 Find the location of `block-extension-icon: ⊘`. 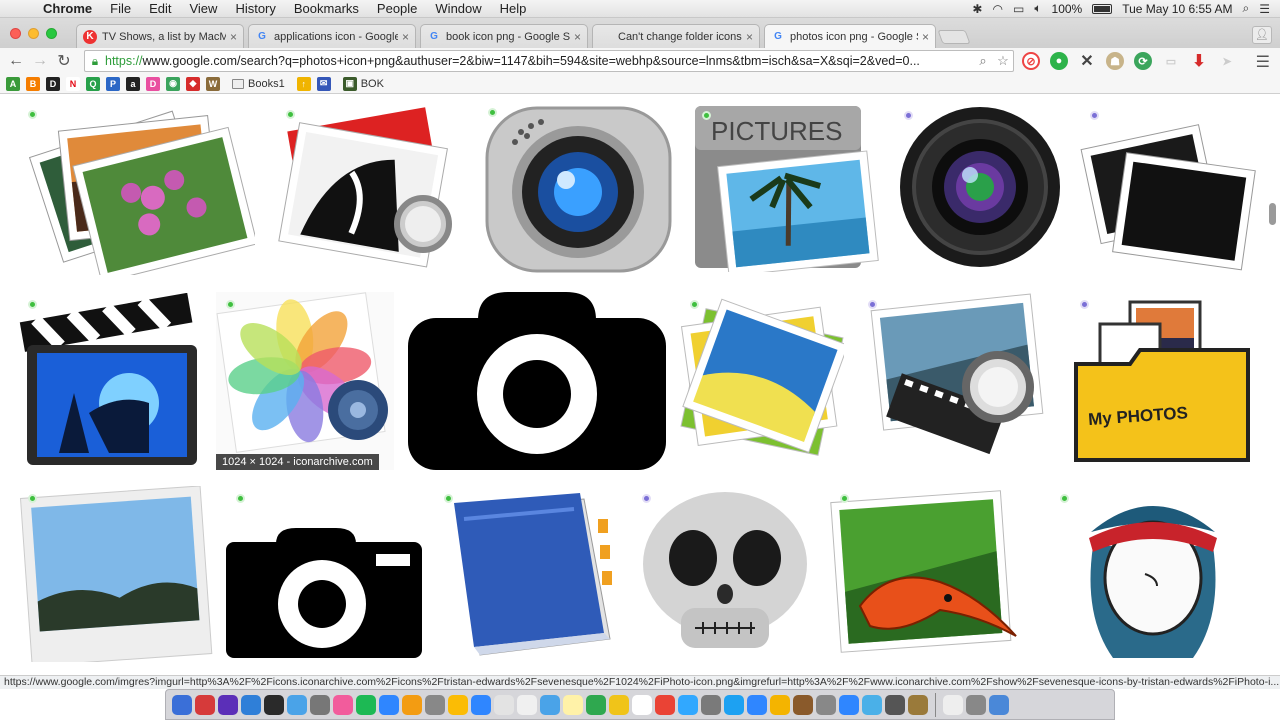

block-extension-icon: ⊘ is located at coordinates (1031, 61).